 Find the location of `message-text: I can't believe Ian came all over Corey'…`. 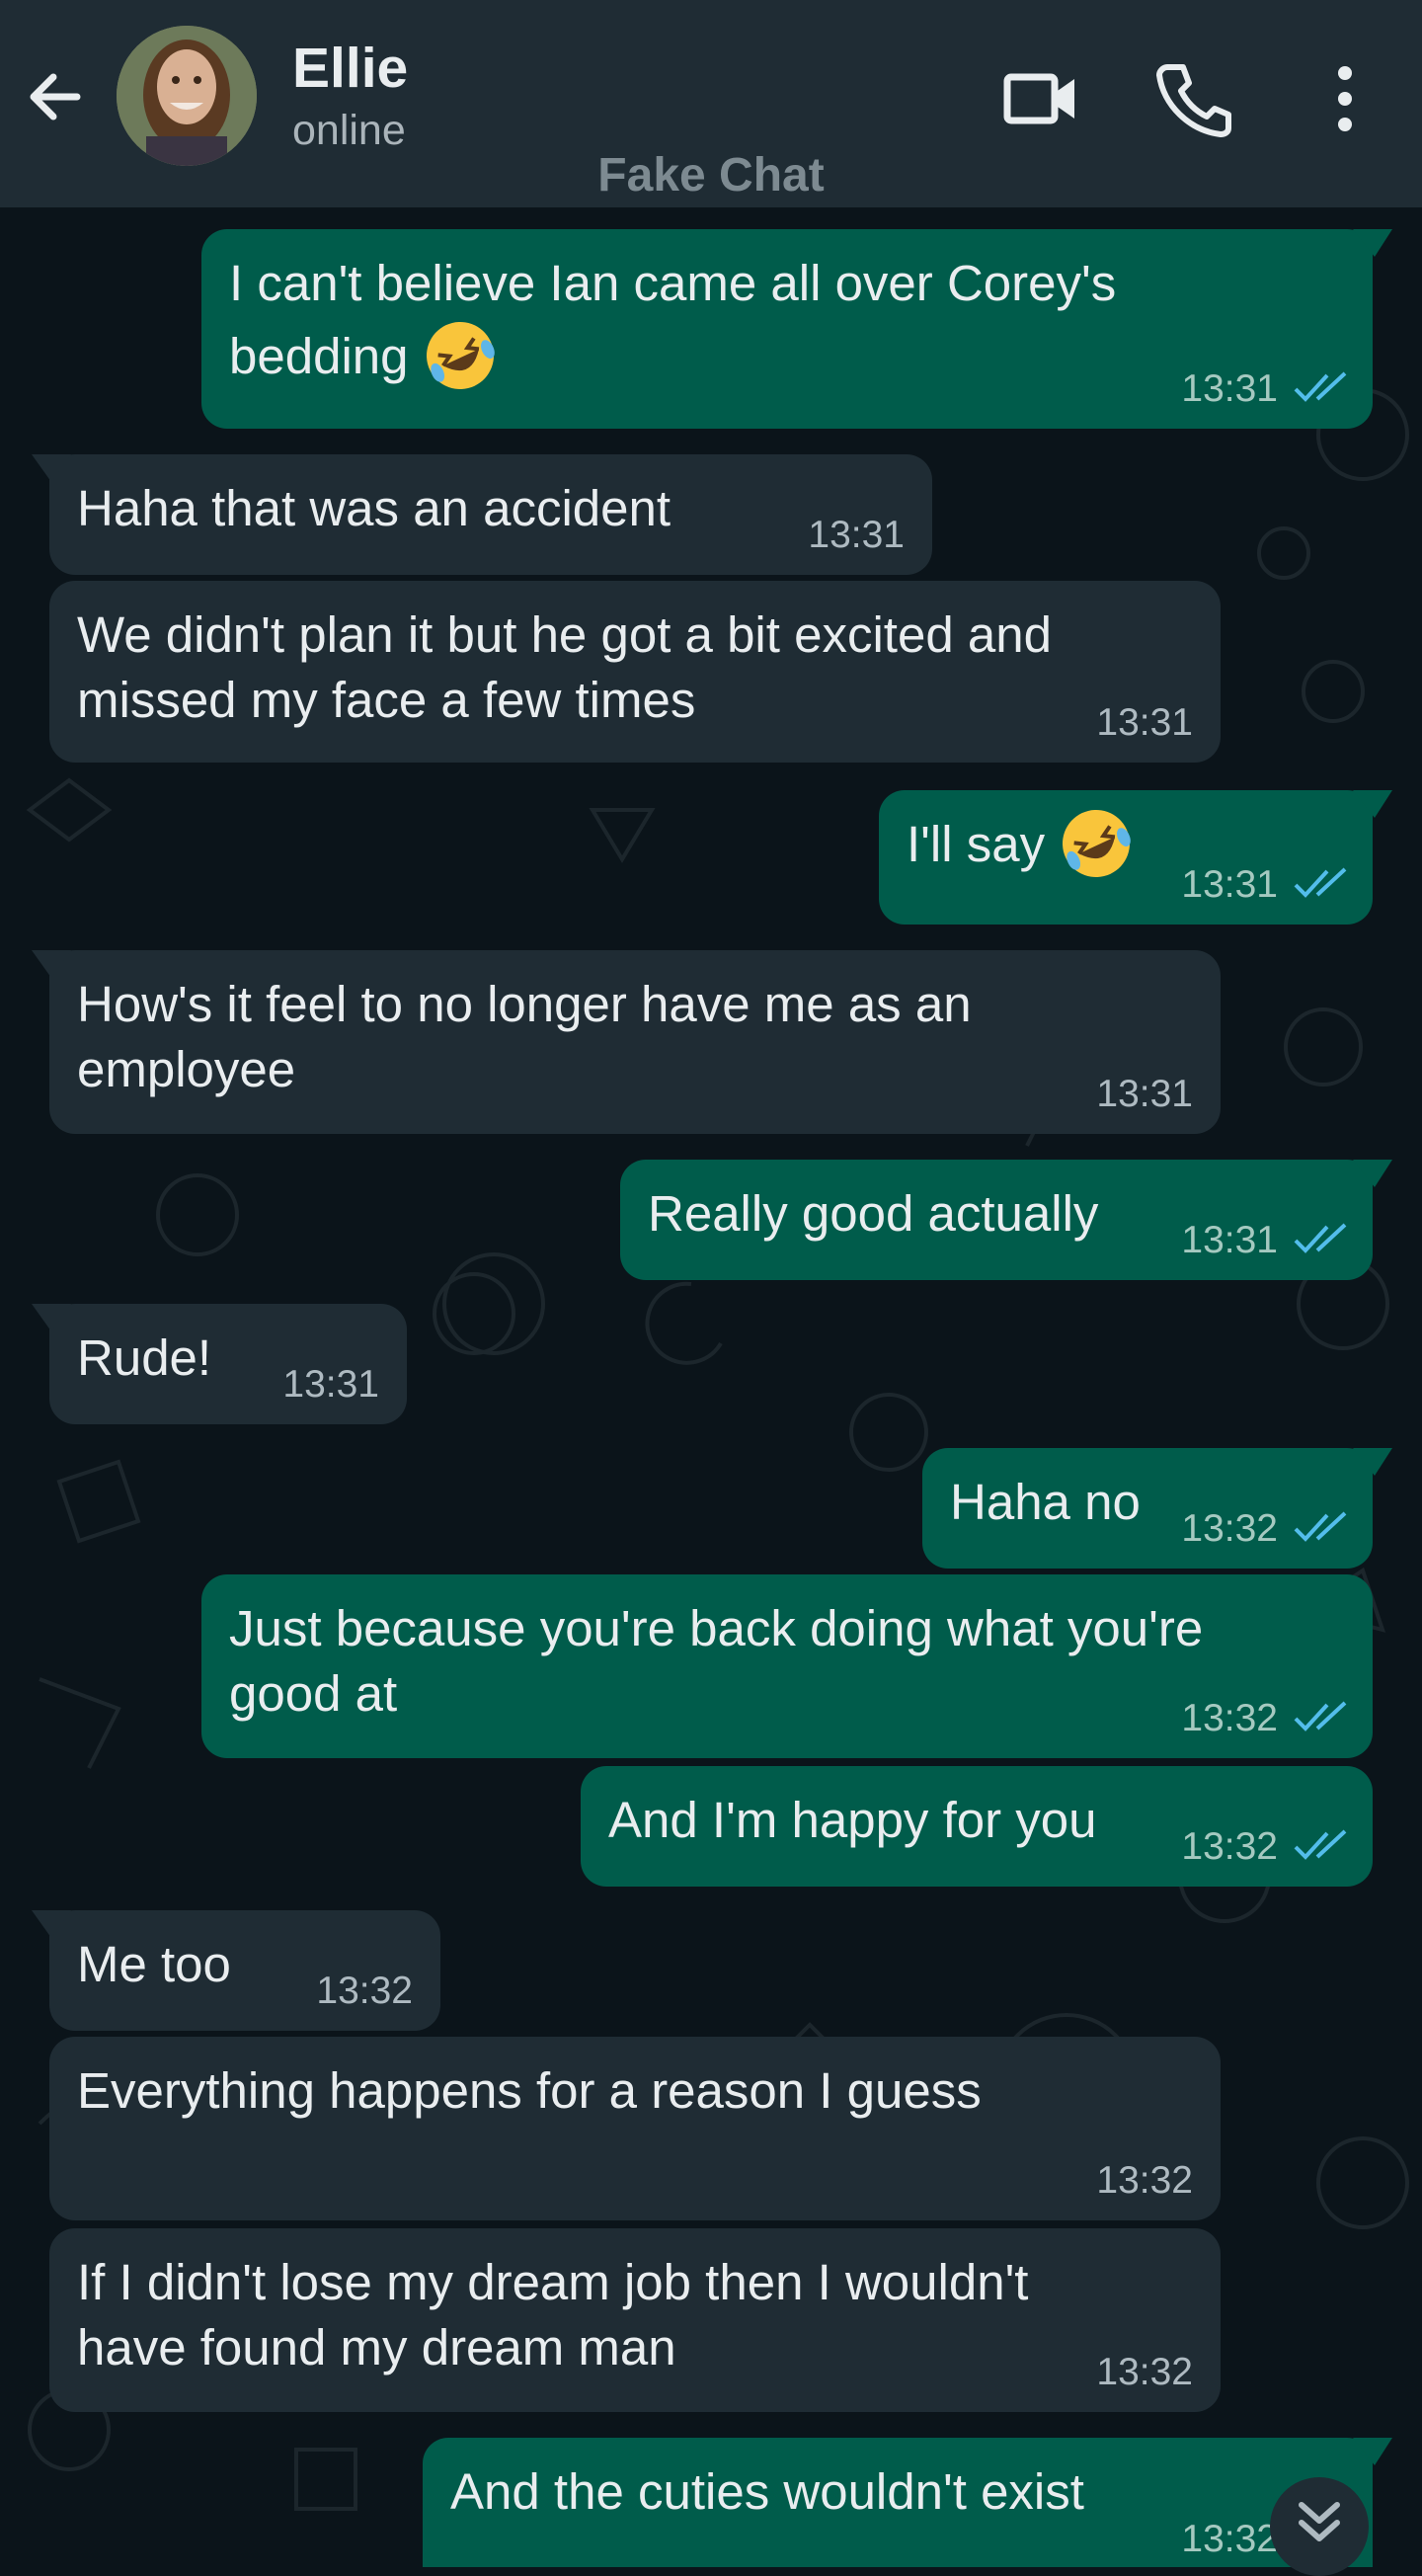

message-text: I can't believe Ian came all over Corey'… is located at coordinates (787, 322).